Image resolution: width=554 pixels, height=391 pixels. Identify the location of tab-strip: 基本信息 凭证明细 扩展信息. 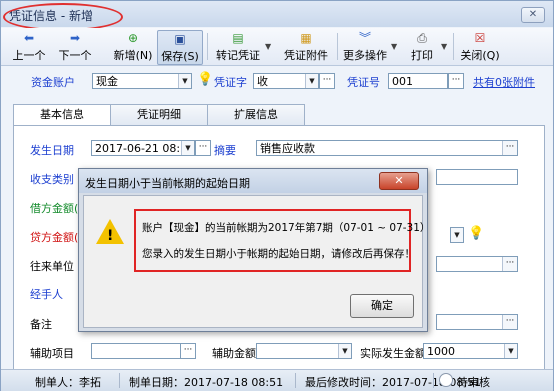
(278, 115).